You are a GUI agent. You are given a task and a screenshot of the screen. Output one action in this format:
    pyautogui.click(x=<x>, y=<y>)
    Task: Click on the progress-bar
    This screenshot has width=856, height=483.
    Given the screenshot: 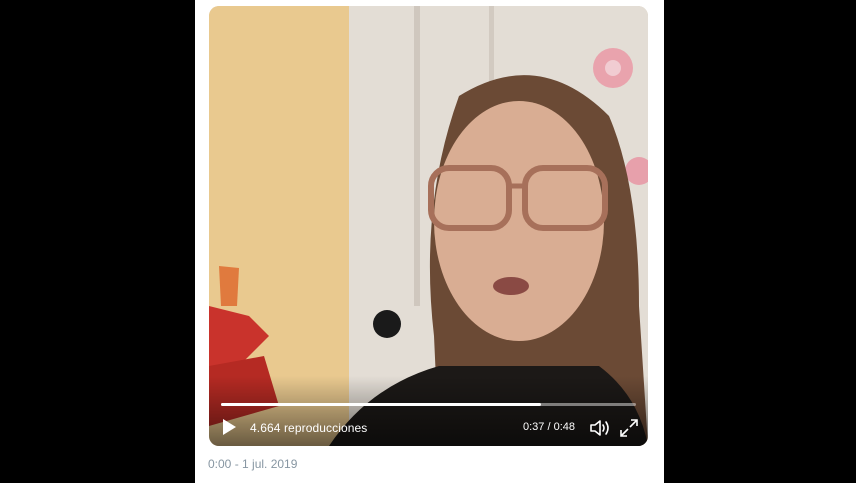 What is the action you would take?
    pyautogui.click(x=428, y=404)
    